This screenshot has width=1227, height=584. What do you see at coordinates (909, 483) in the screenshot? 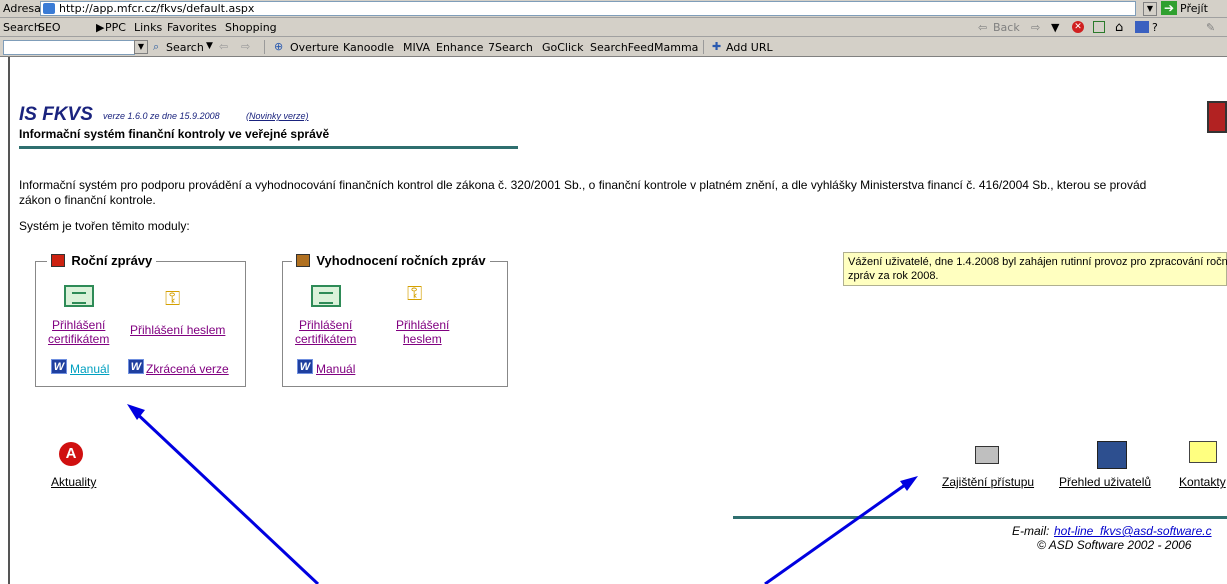
I see `arrow-head-right` at bounding box center [909, 483].